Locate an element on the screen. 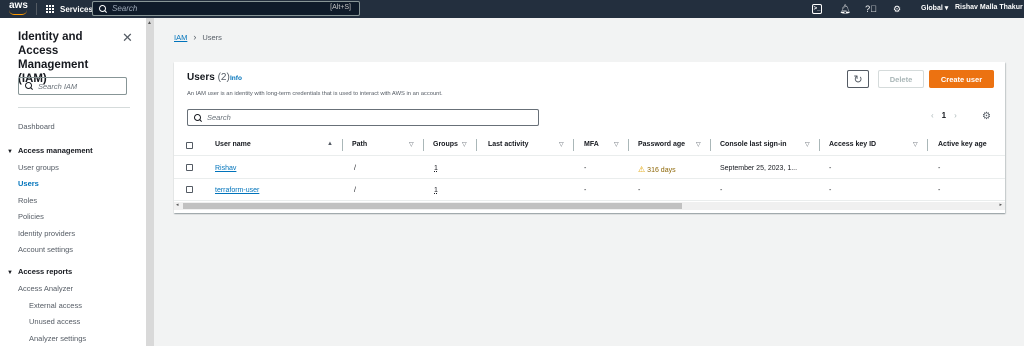 The height and width of the screenshot is (346, 1024). chevron-left-icon: ‹ is located at coordinates (932, 115).